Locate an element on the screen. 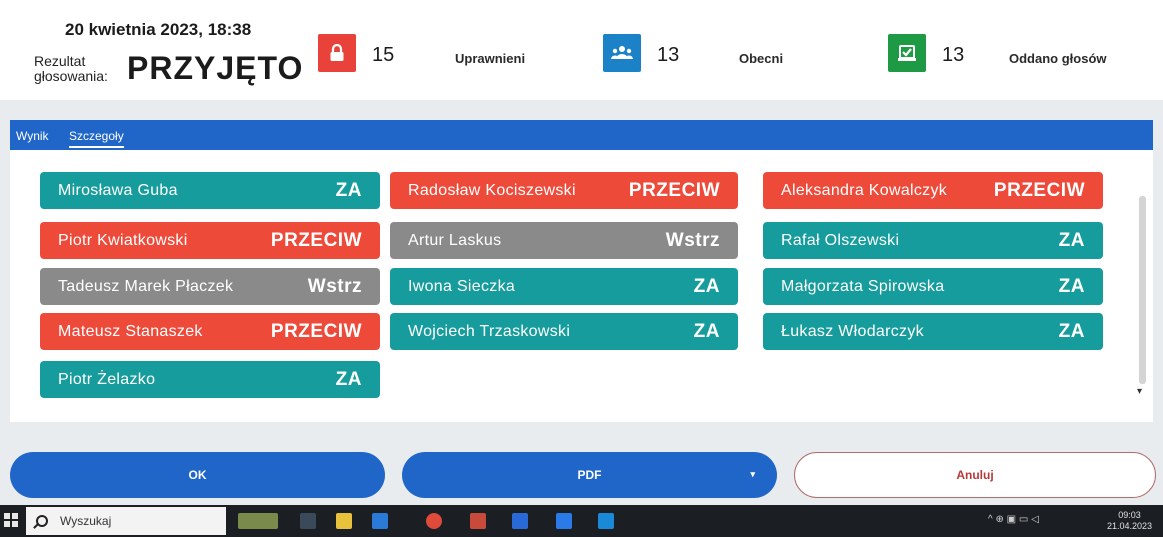  ballot-check-icon is located at coordinates (907, 53).